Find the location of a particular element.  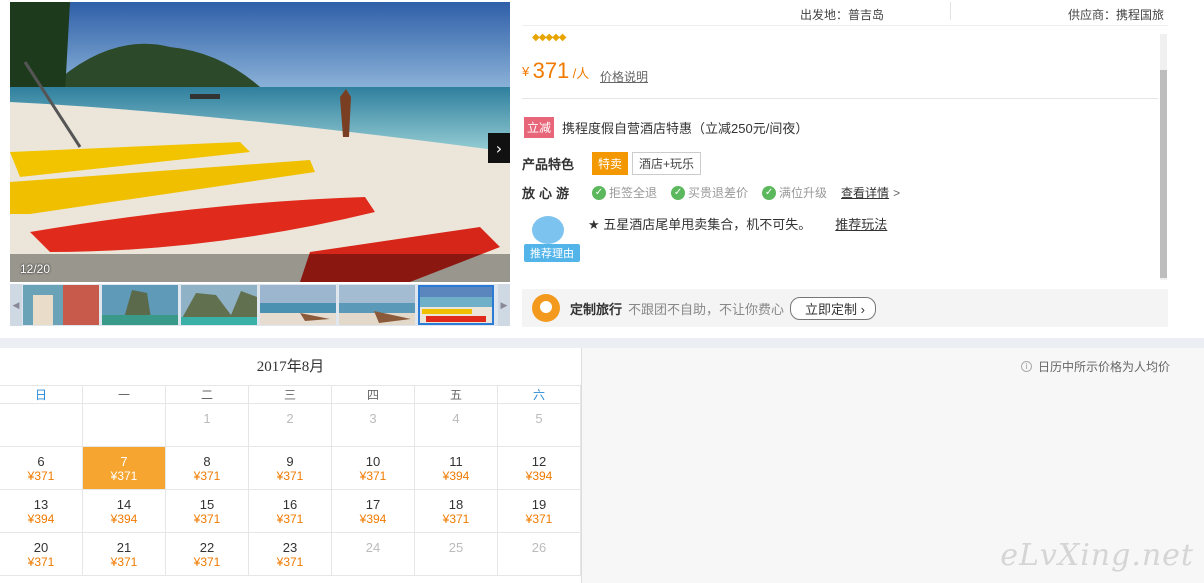

promo-row: 立减 携程度假自营酒店特惠（立减250元/间夜） is located at coordinates (666, 127).